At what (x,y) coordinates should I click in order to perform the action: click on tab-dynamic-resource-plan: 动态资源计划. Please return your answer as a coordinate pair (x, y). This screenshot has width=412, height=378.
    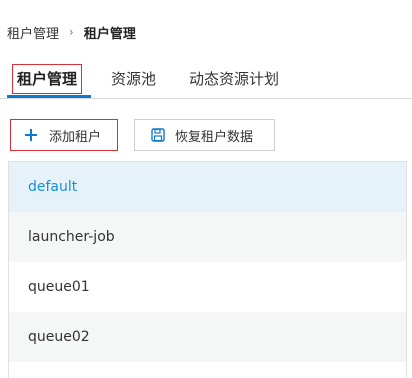
    Looking at the image, I should click on (234, 79).